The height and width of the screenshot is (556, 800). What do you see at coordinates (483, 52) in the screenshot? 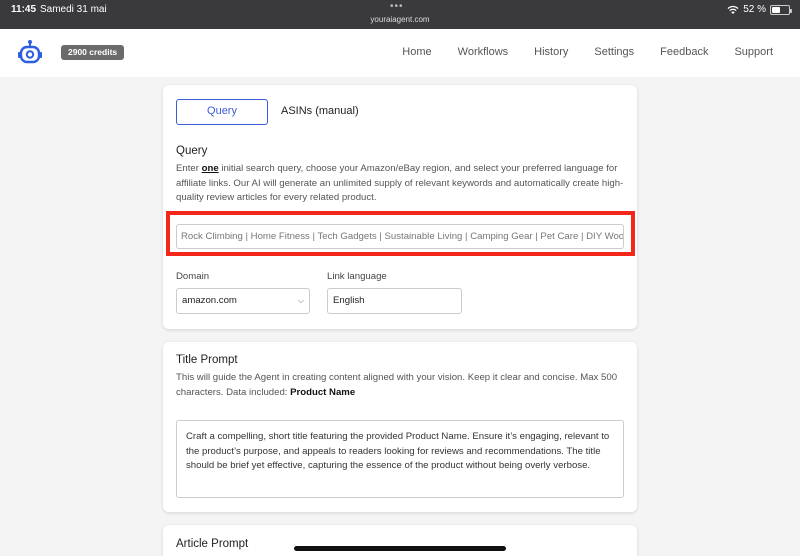
I see `nav-workflows: Workflows` at bounding box center [483, 52].